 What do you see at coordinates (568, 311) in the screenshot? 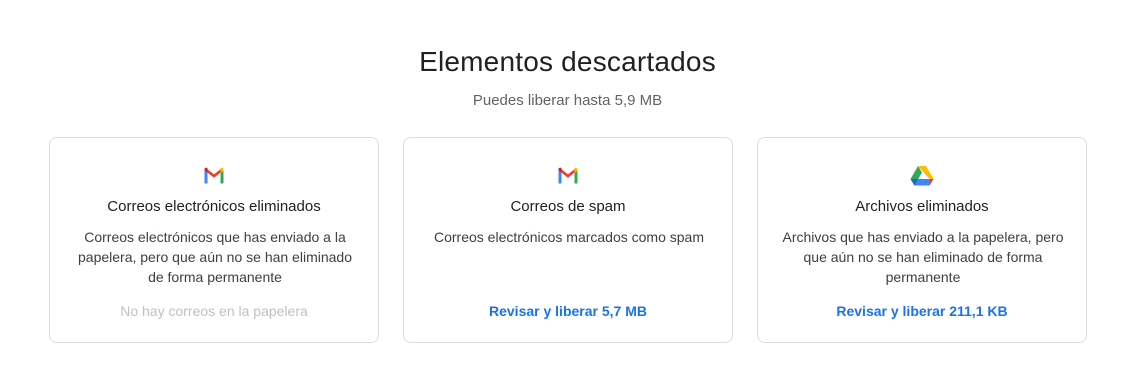
I see `review-spam-link: Revisar y liberar 5,7 MB` at bounding box center [568, 311].